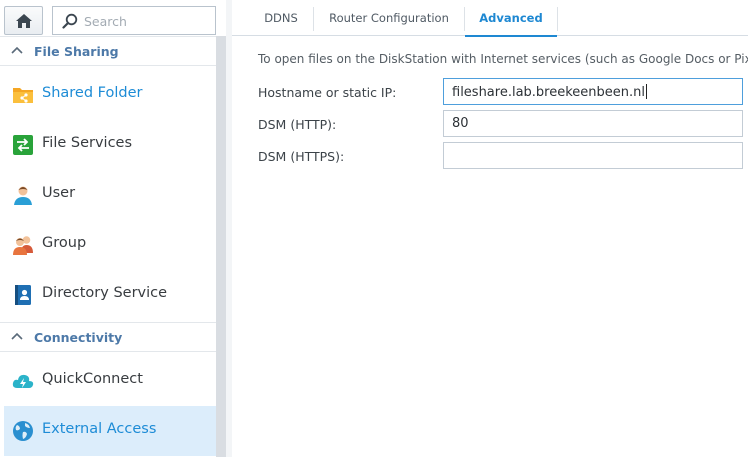  Describe the element at coordinates (281, 18) in the screenshot. I see `tab-ddns: DDNS` at that location.